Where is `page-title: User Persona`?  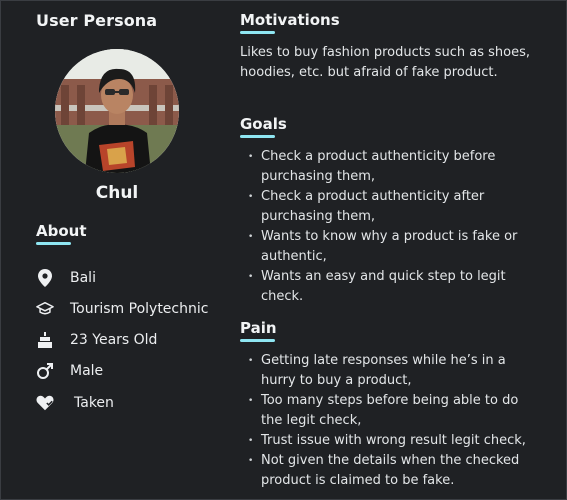 page-title: User Persona is located at coordinates (97, 20).